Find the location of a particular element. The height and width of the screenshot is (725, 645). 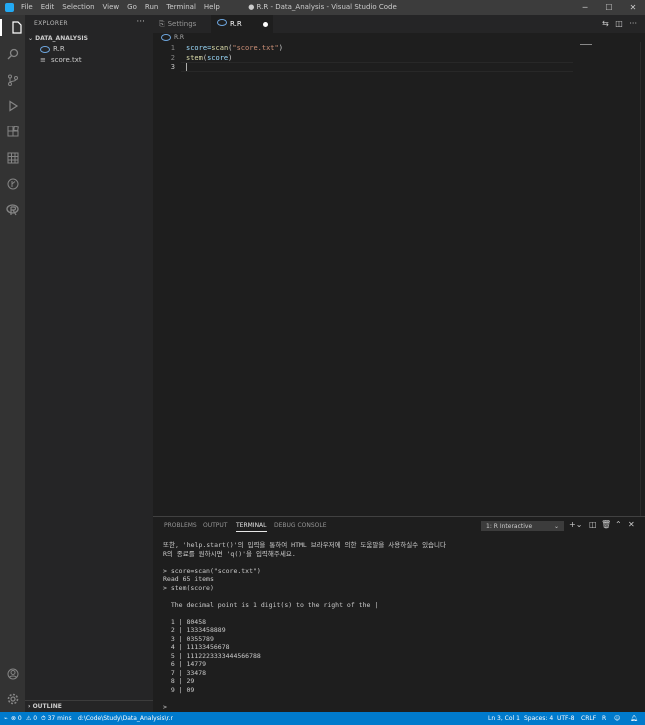

minimap is located at coordinates (610, 279).